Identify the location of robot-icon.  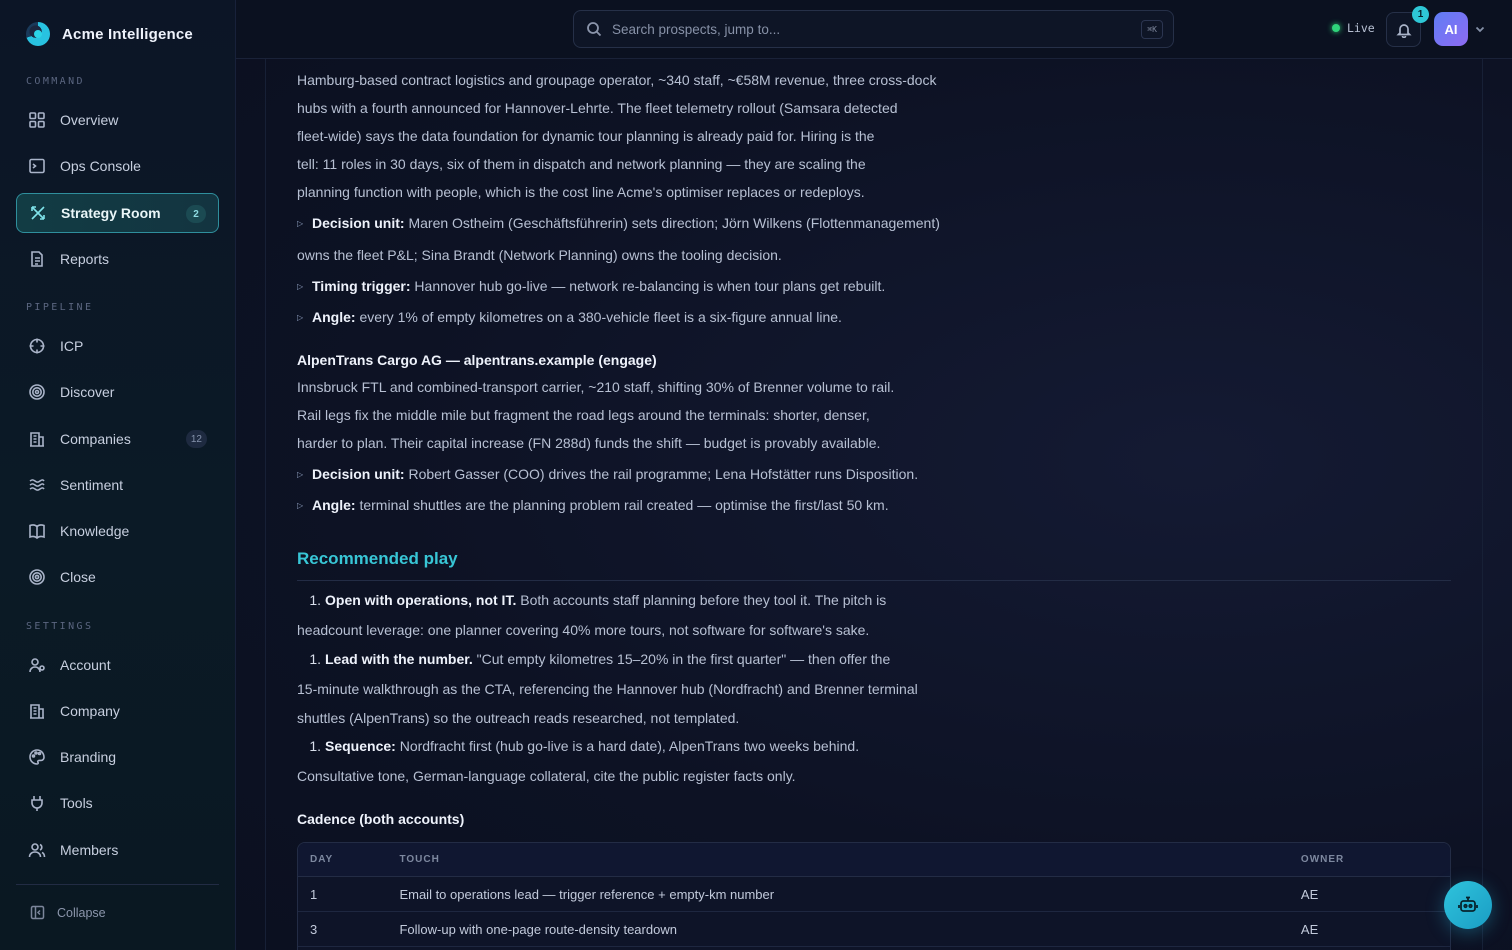
(1468, 904).